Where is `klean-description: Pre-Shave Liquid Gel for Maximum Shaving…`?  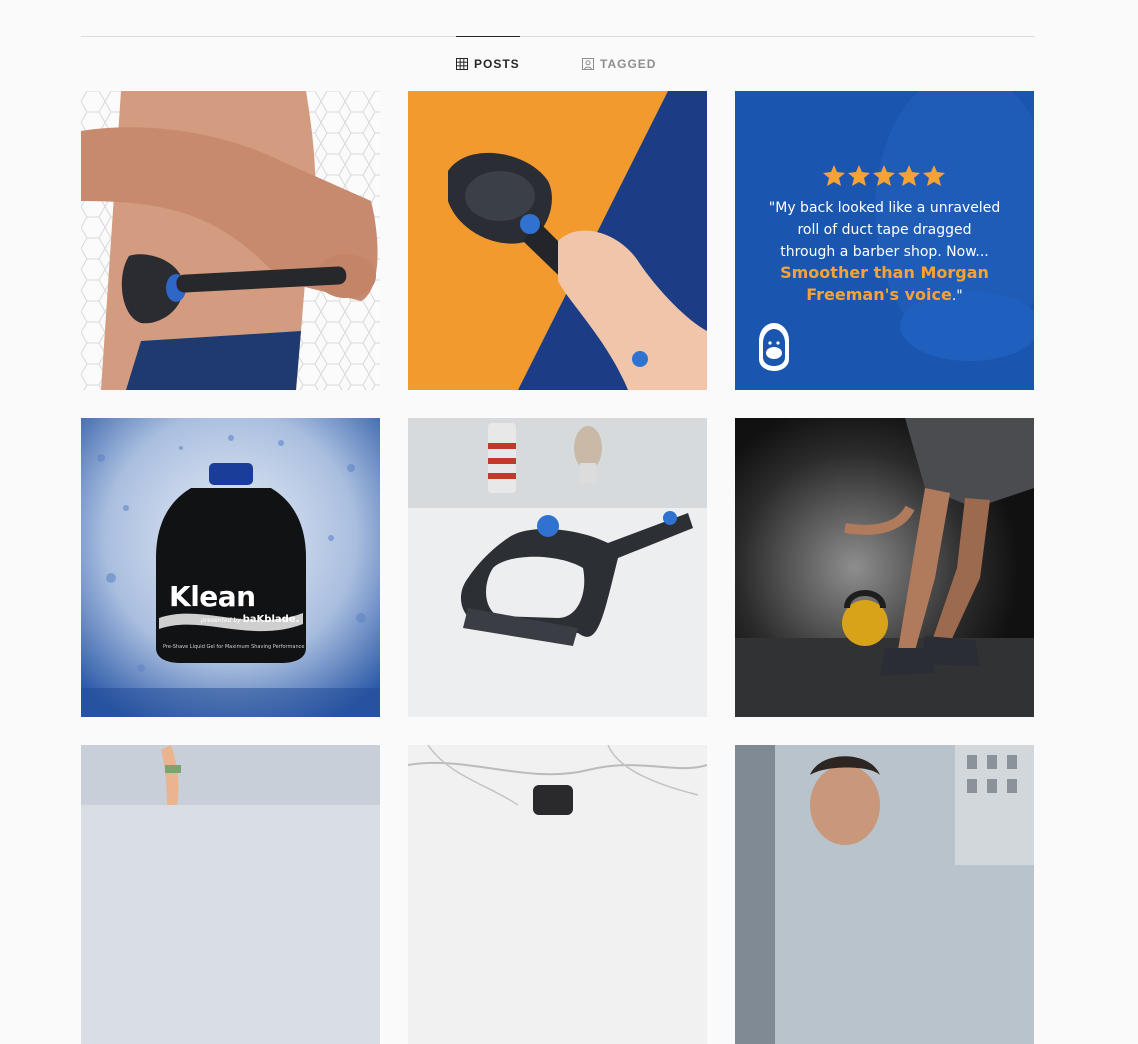 klean-description: Pre-Shave Liquid Gel for Maximum Shaving… is located at coordinates (234, 647).